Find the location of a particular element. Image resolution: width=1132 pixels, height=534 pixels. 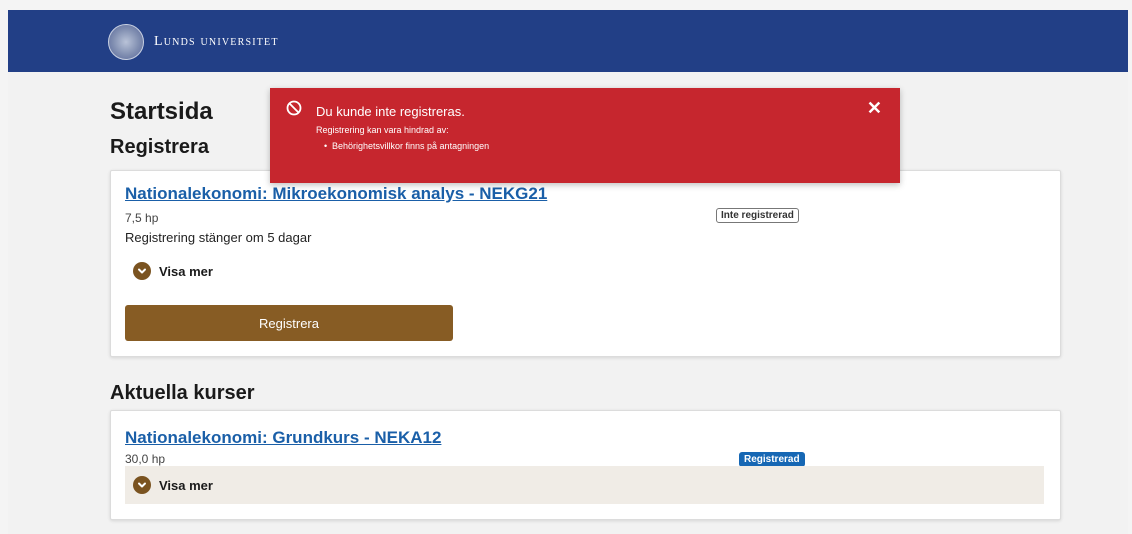

university-logo: Lunds universitet is located at coordinates (193, 42).